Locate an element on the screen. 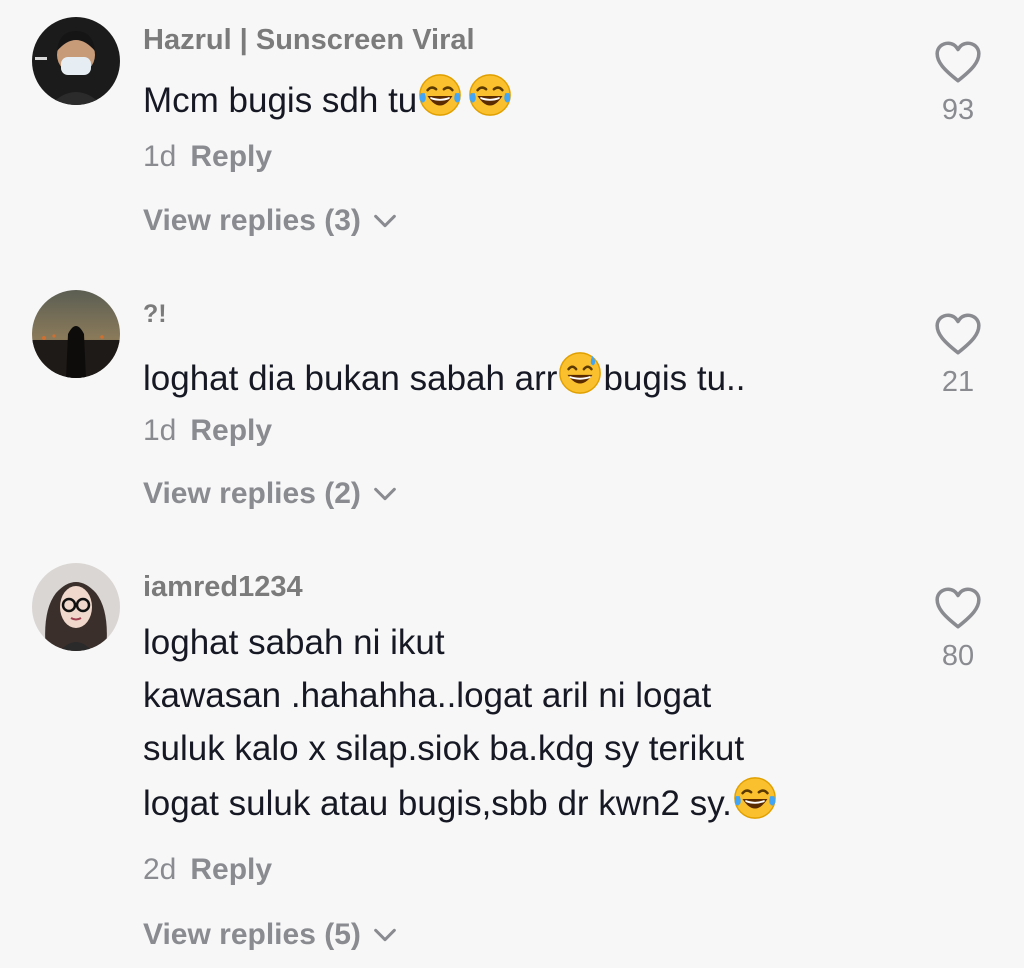  username: iamred1234 is located at coordinates (223, 587).